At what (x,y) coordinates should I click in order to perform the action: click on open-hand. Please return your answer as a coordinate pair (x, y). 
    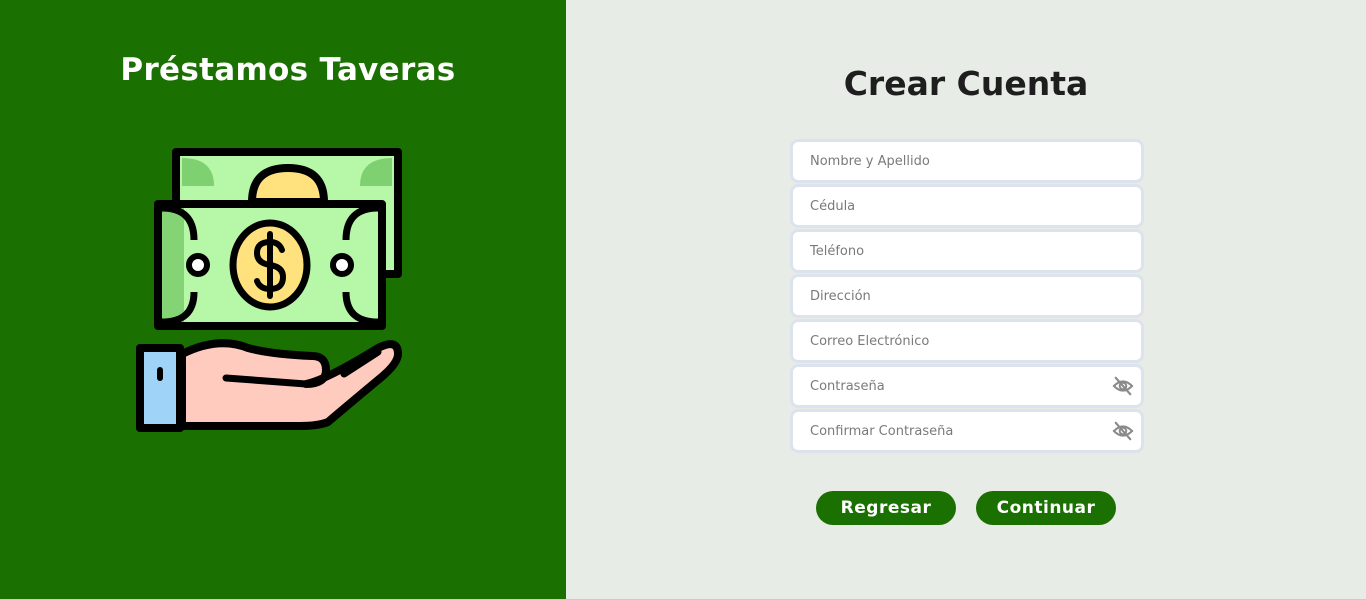
    Looking at the image, I should click on (269, 385).